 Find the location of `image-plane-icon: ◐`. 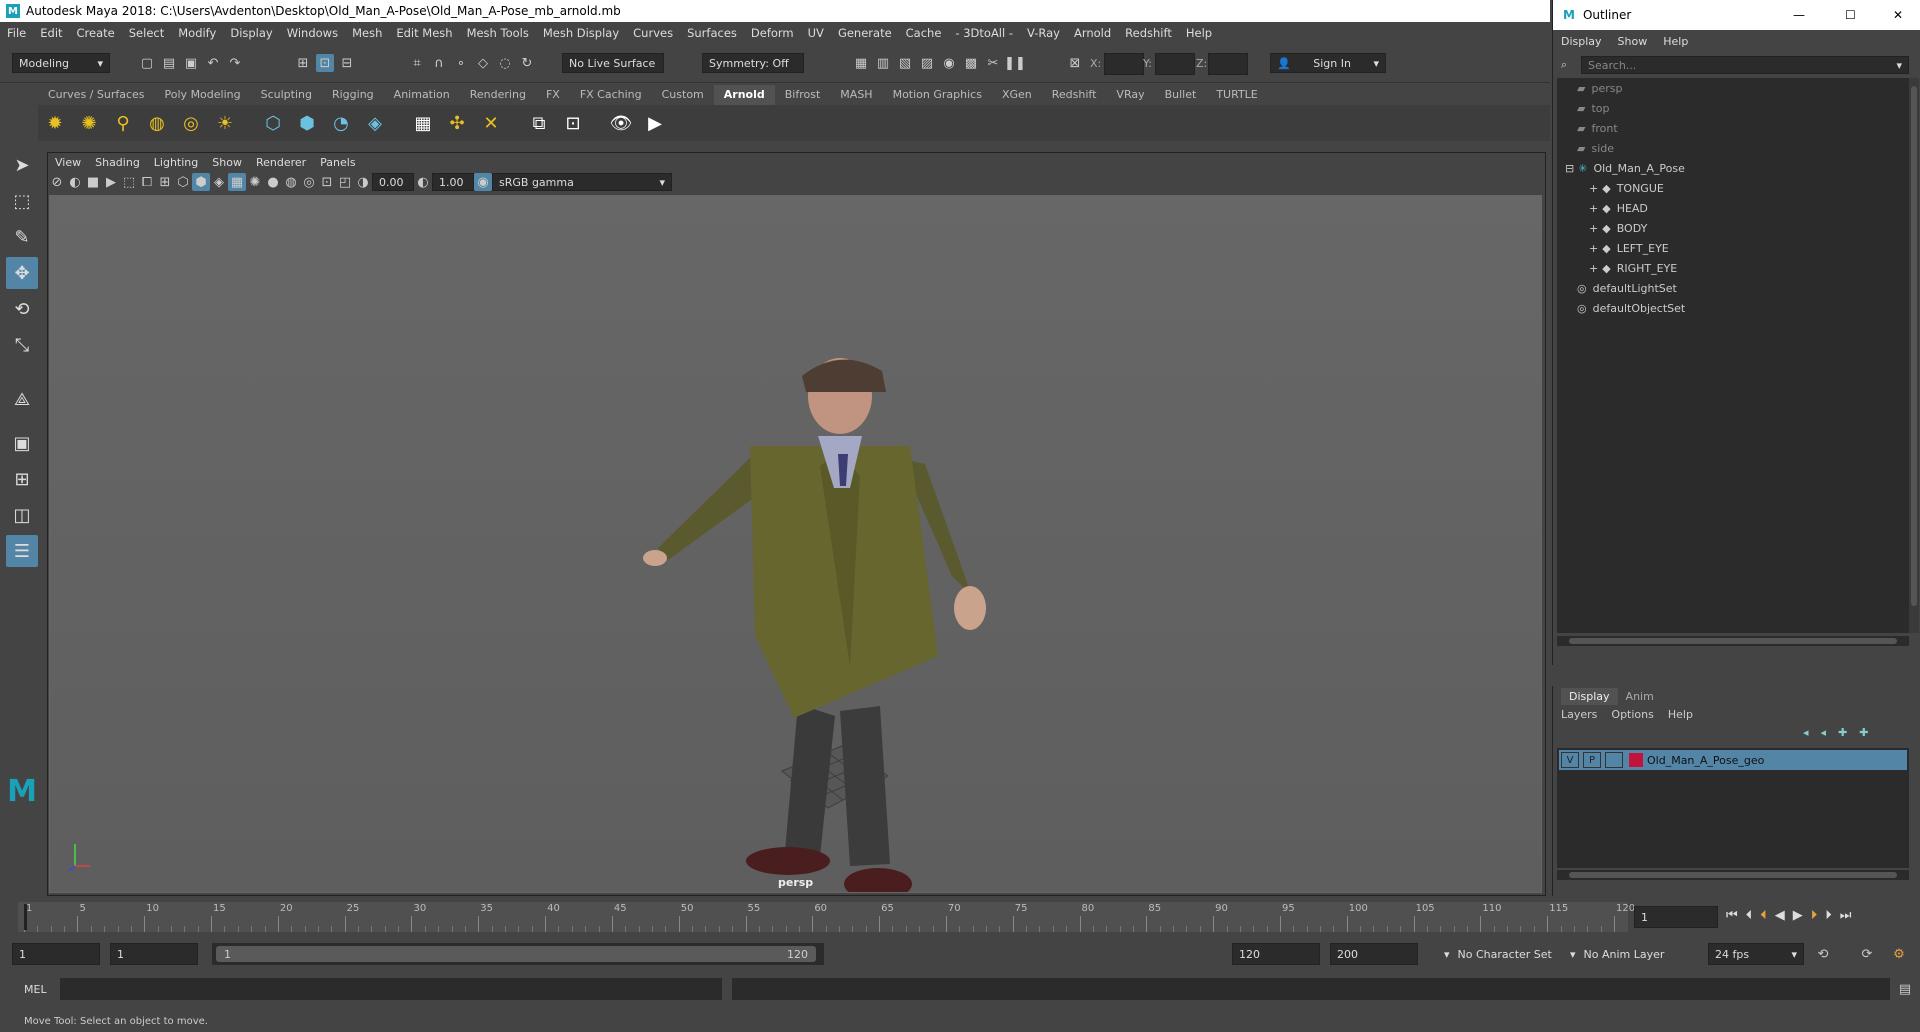

image-plane-icon: ◐ is located at coordinates (75, 182).